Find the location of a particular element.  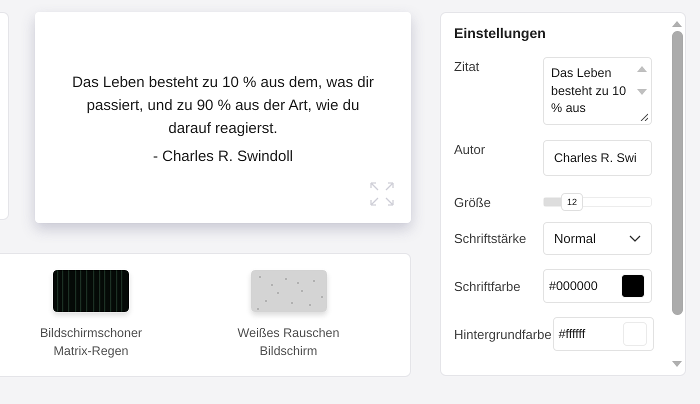

field-label: Schriftfarbe is located at coordinates (488, 286).